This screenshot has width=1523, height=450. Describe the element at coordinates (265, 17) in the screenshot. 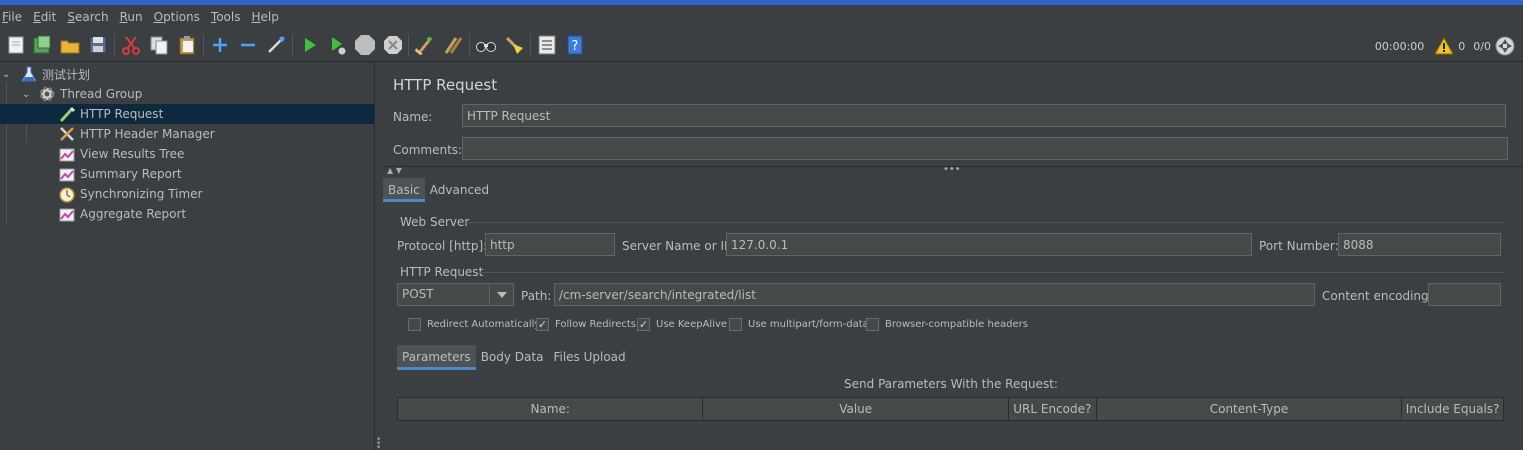

I see `menu-help: Help` at that location.